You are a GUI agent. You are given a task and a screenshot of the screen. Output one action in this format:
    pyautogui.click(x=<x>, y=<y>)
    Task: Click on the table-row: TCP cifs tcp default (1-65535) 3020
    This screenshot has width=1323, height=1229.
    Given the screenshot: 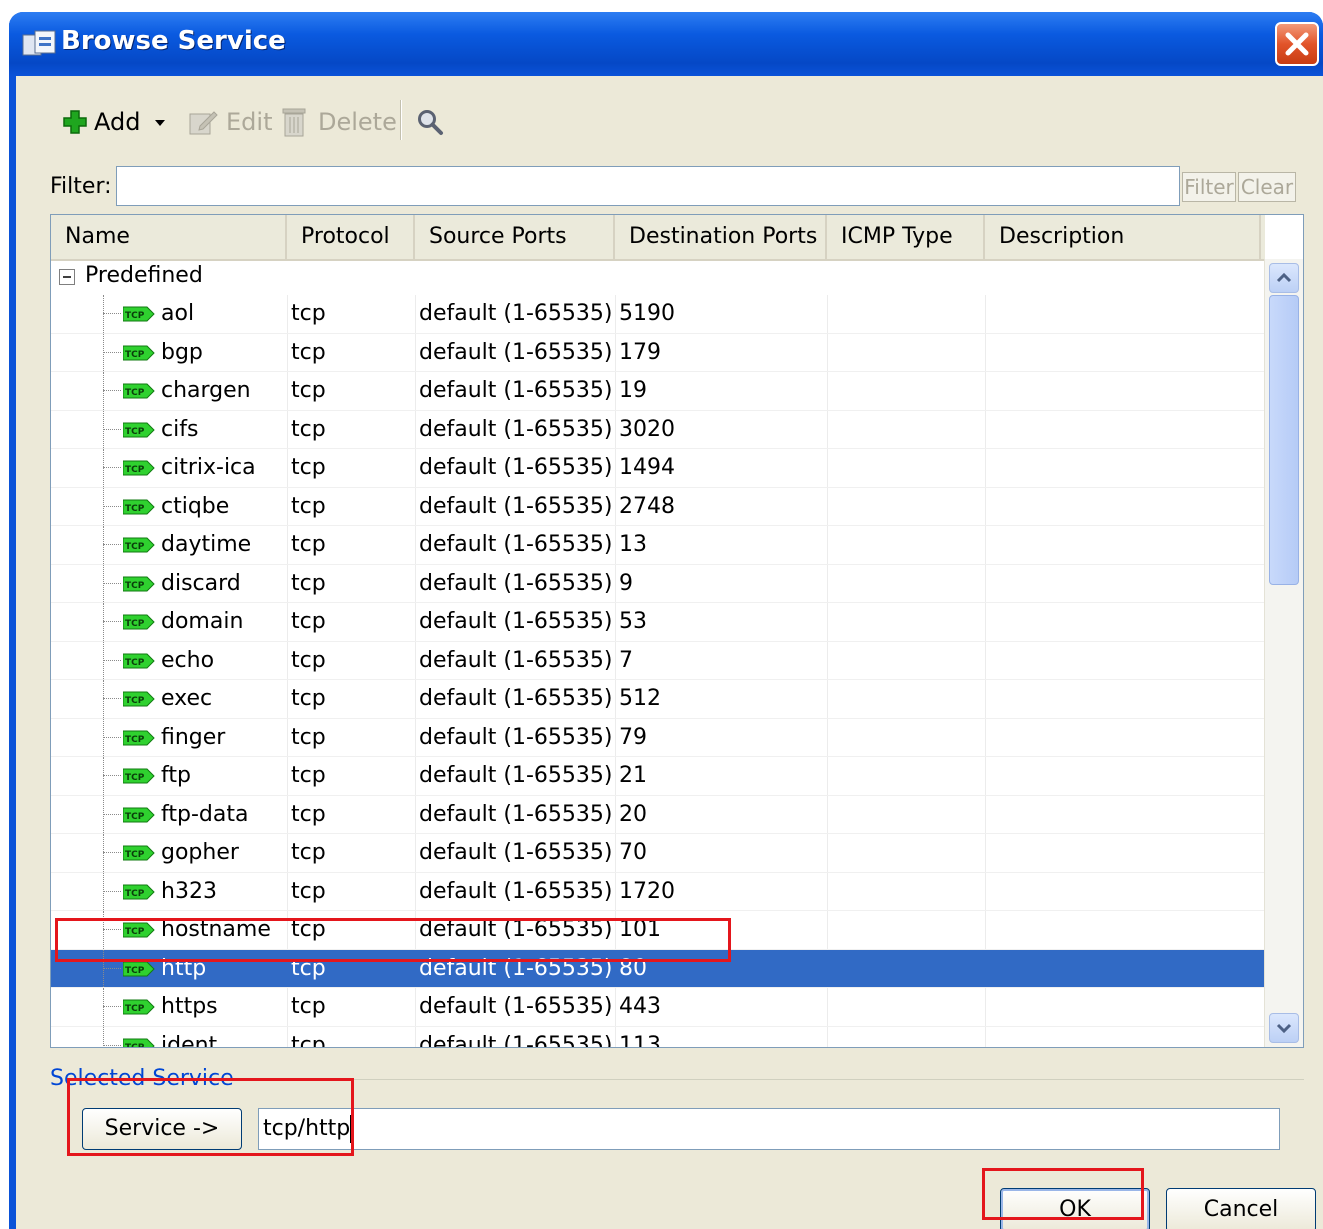 What is the action you would take?
    pyautogui.click(x=658, y=429)
    